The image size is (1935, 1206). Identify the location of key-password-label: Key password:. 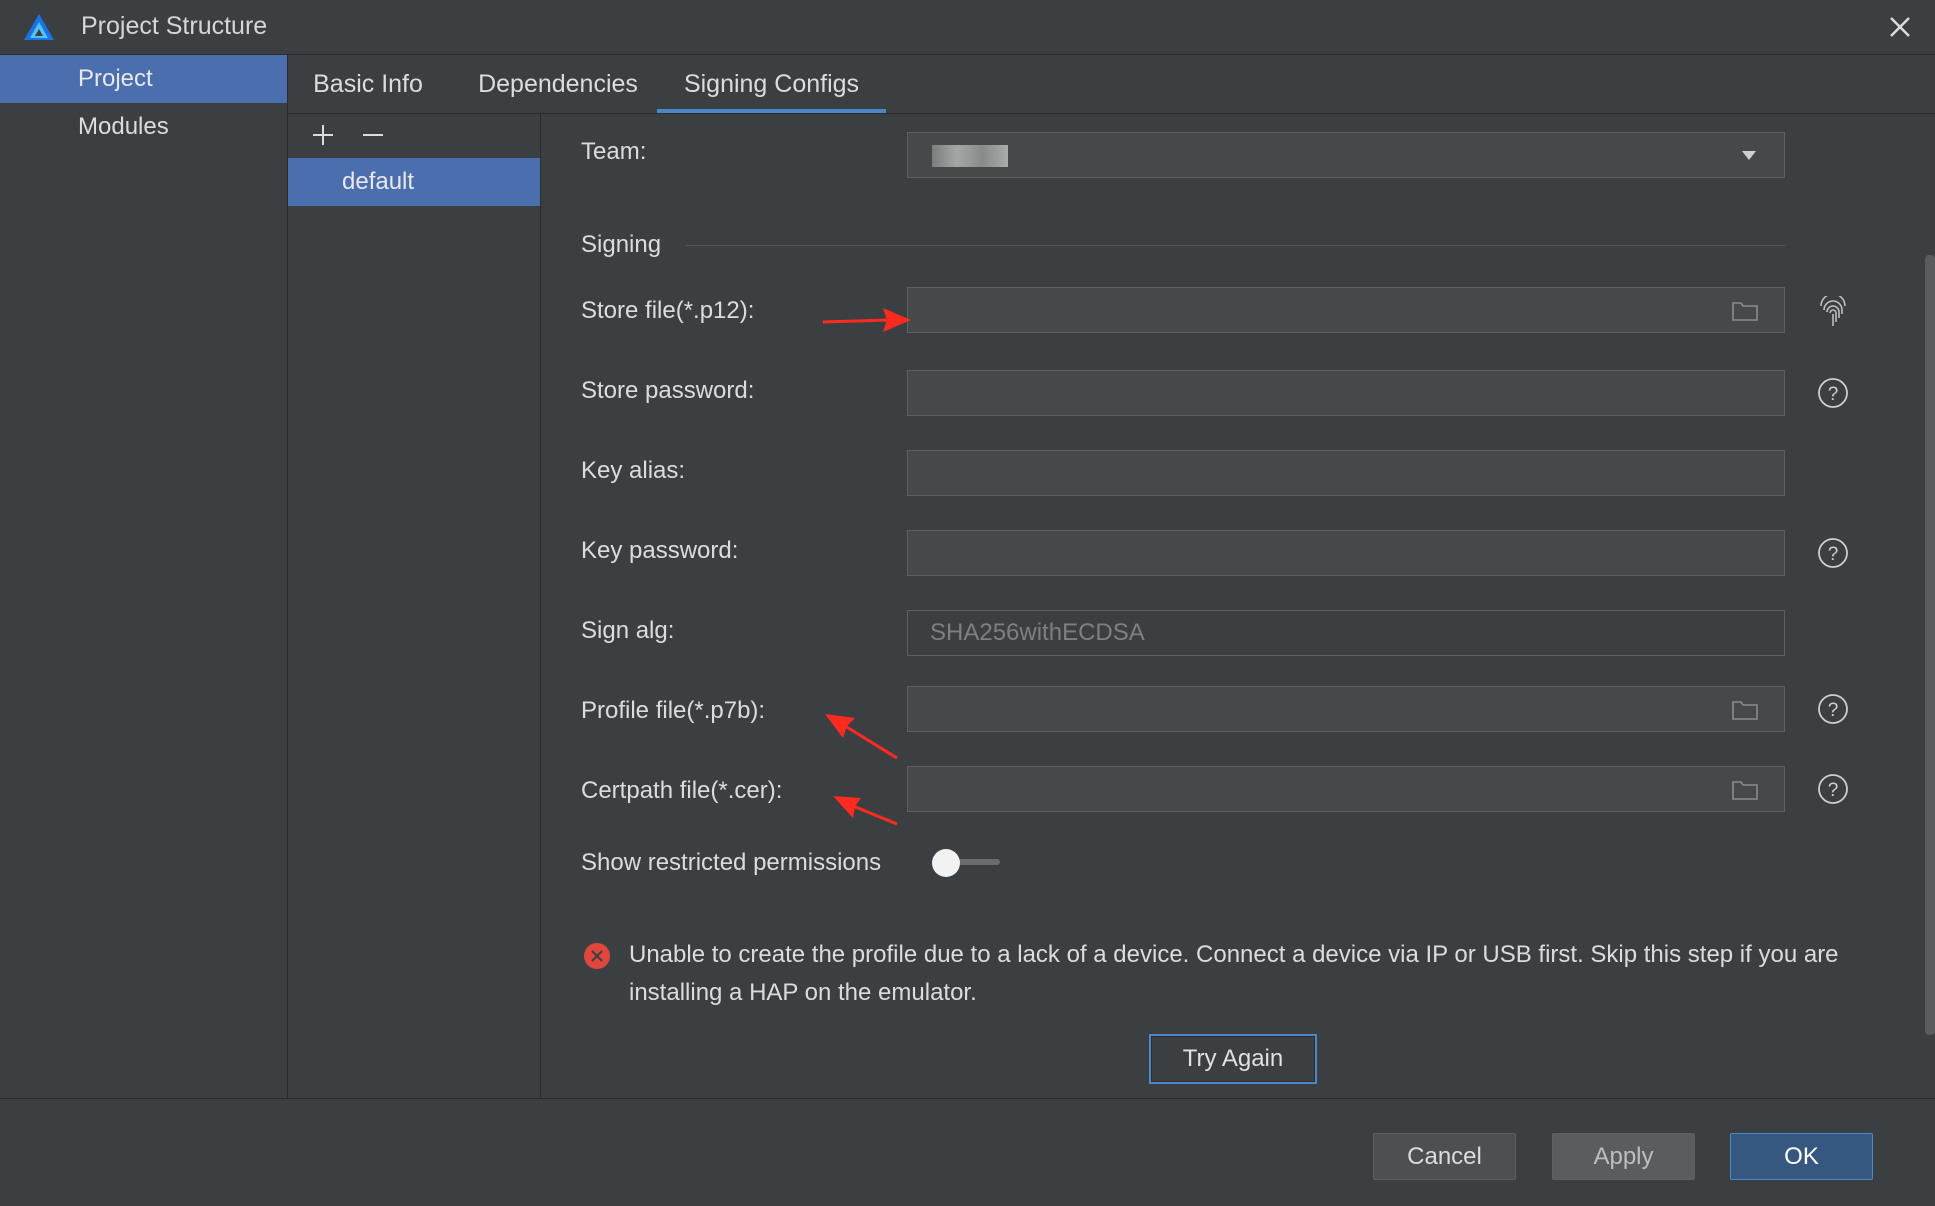
(660, 550).